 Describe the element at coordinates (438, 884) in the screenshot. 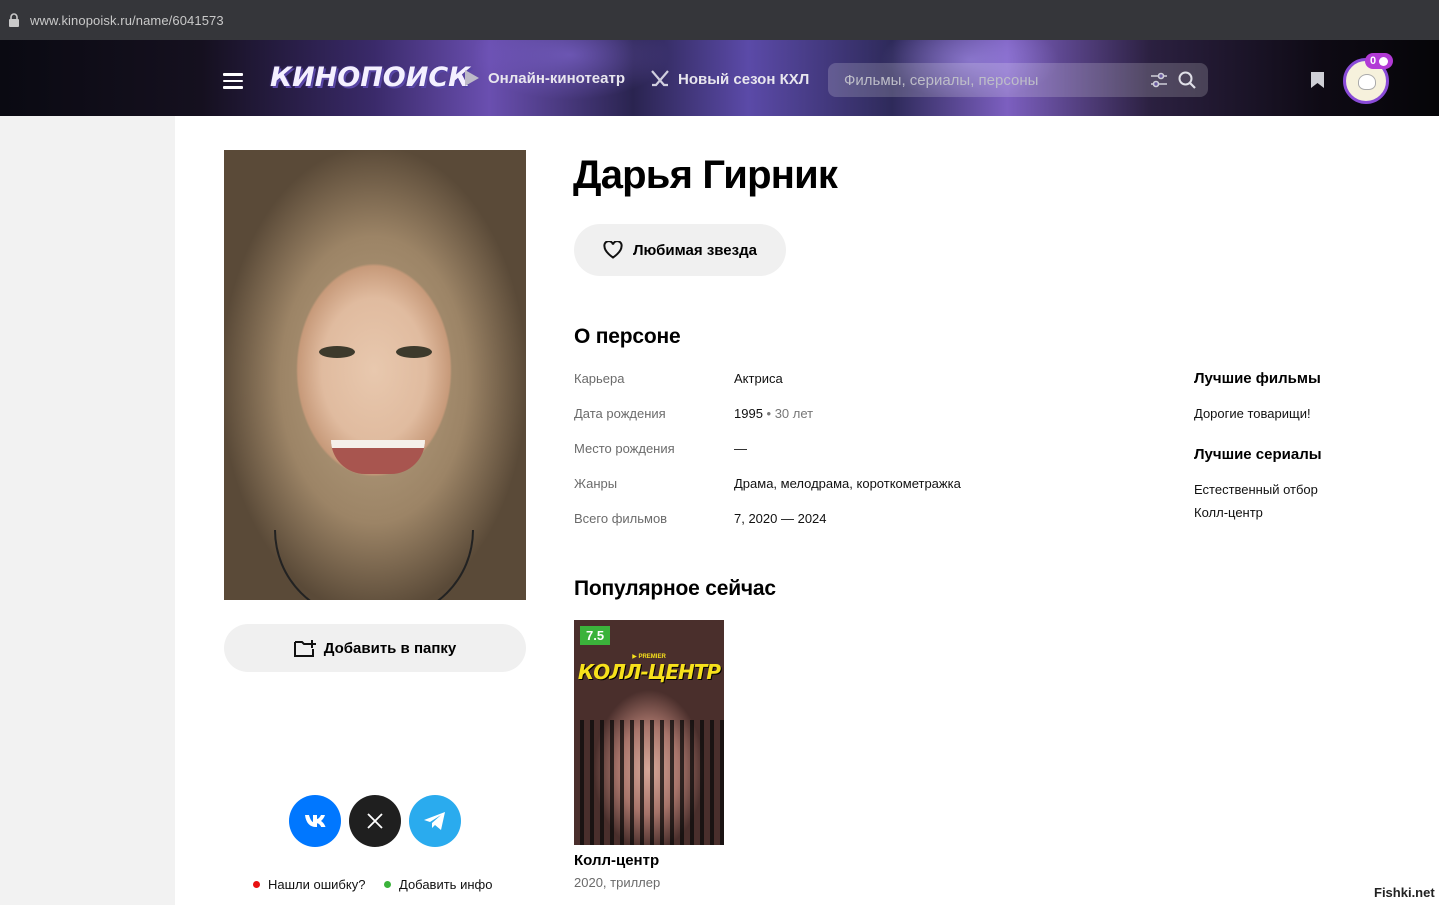

I see `add-info-link: Добавить инфо` at that location.